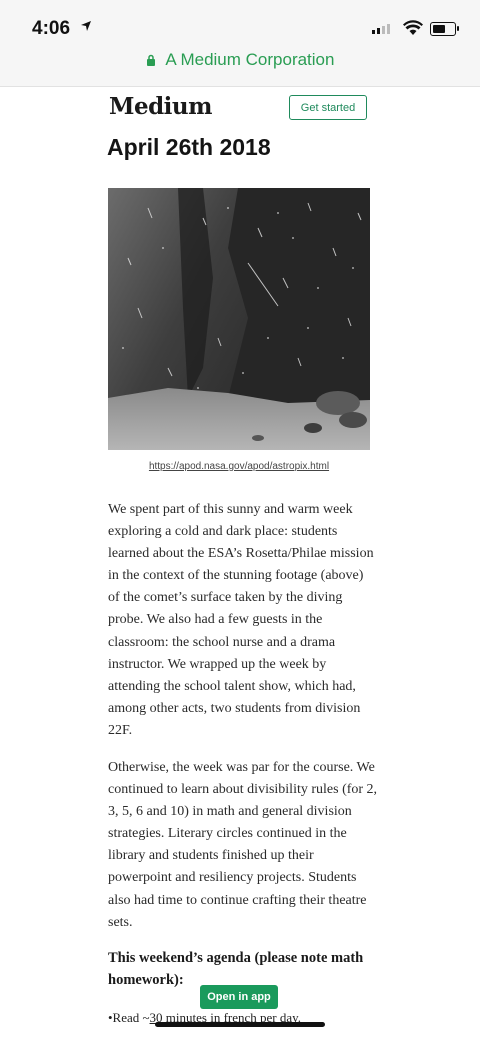 Image resolution: width=480 pixels, height=1038 pixels. What do you see at coordinates (413, 27) in the screenshot?
I see `wifi-icon` at bounding box center [413, 27].